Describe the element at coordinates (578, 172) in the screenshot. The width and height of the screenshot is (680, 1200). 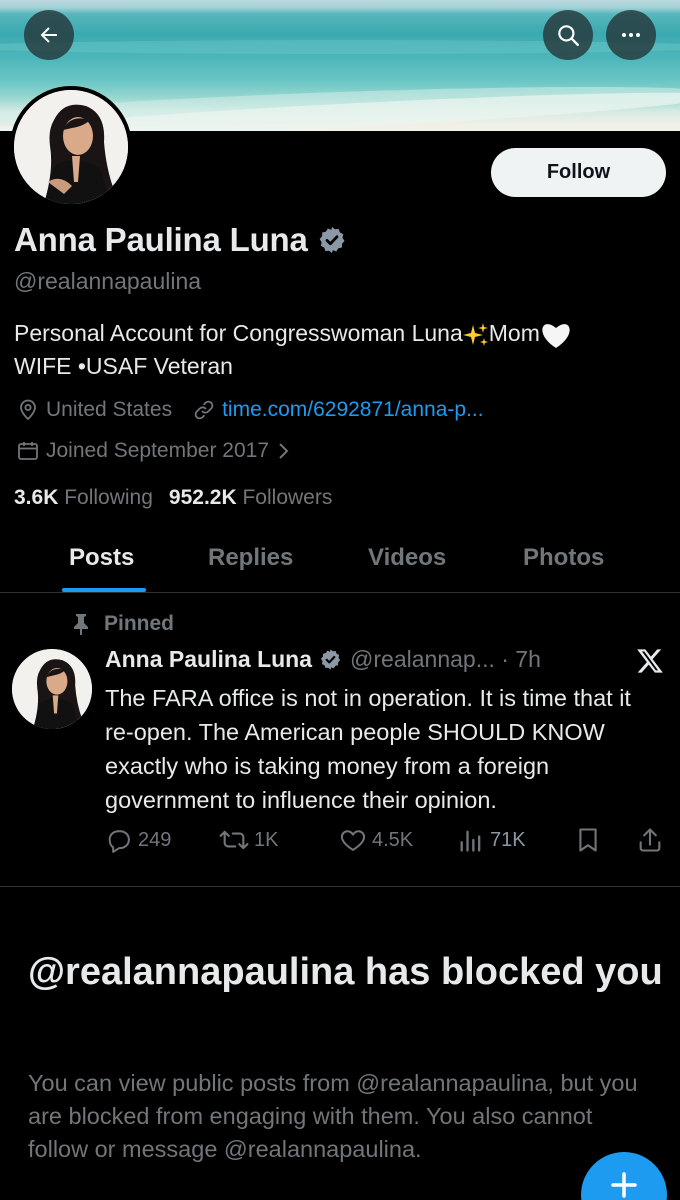
I see `follow-button: Follow` at that location.